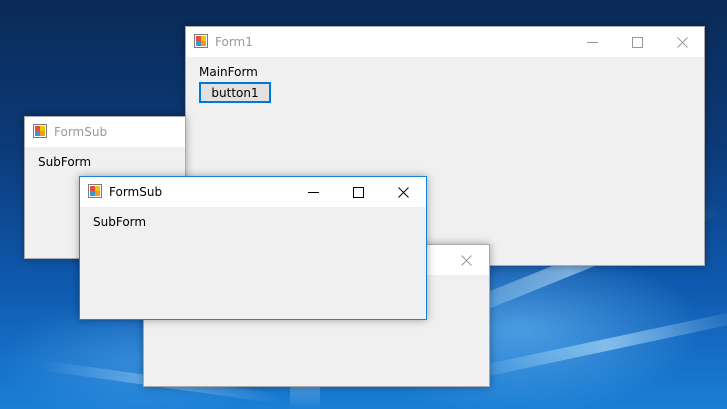  I want to click on form1-close-button, so click(682, 42).